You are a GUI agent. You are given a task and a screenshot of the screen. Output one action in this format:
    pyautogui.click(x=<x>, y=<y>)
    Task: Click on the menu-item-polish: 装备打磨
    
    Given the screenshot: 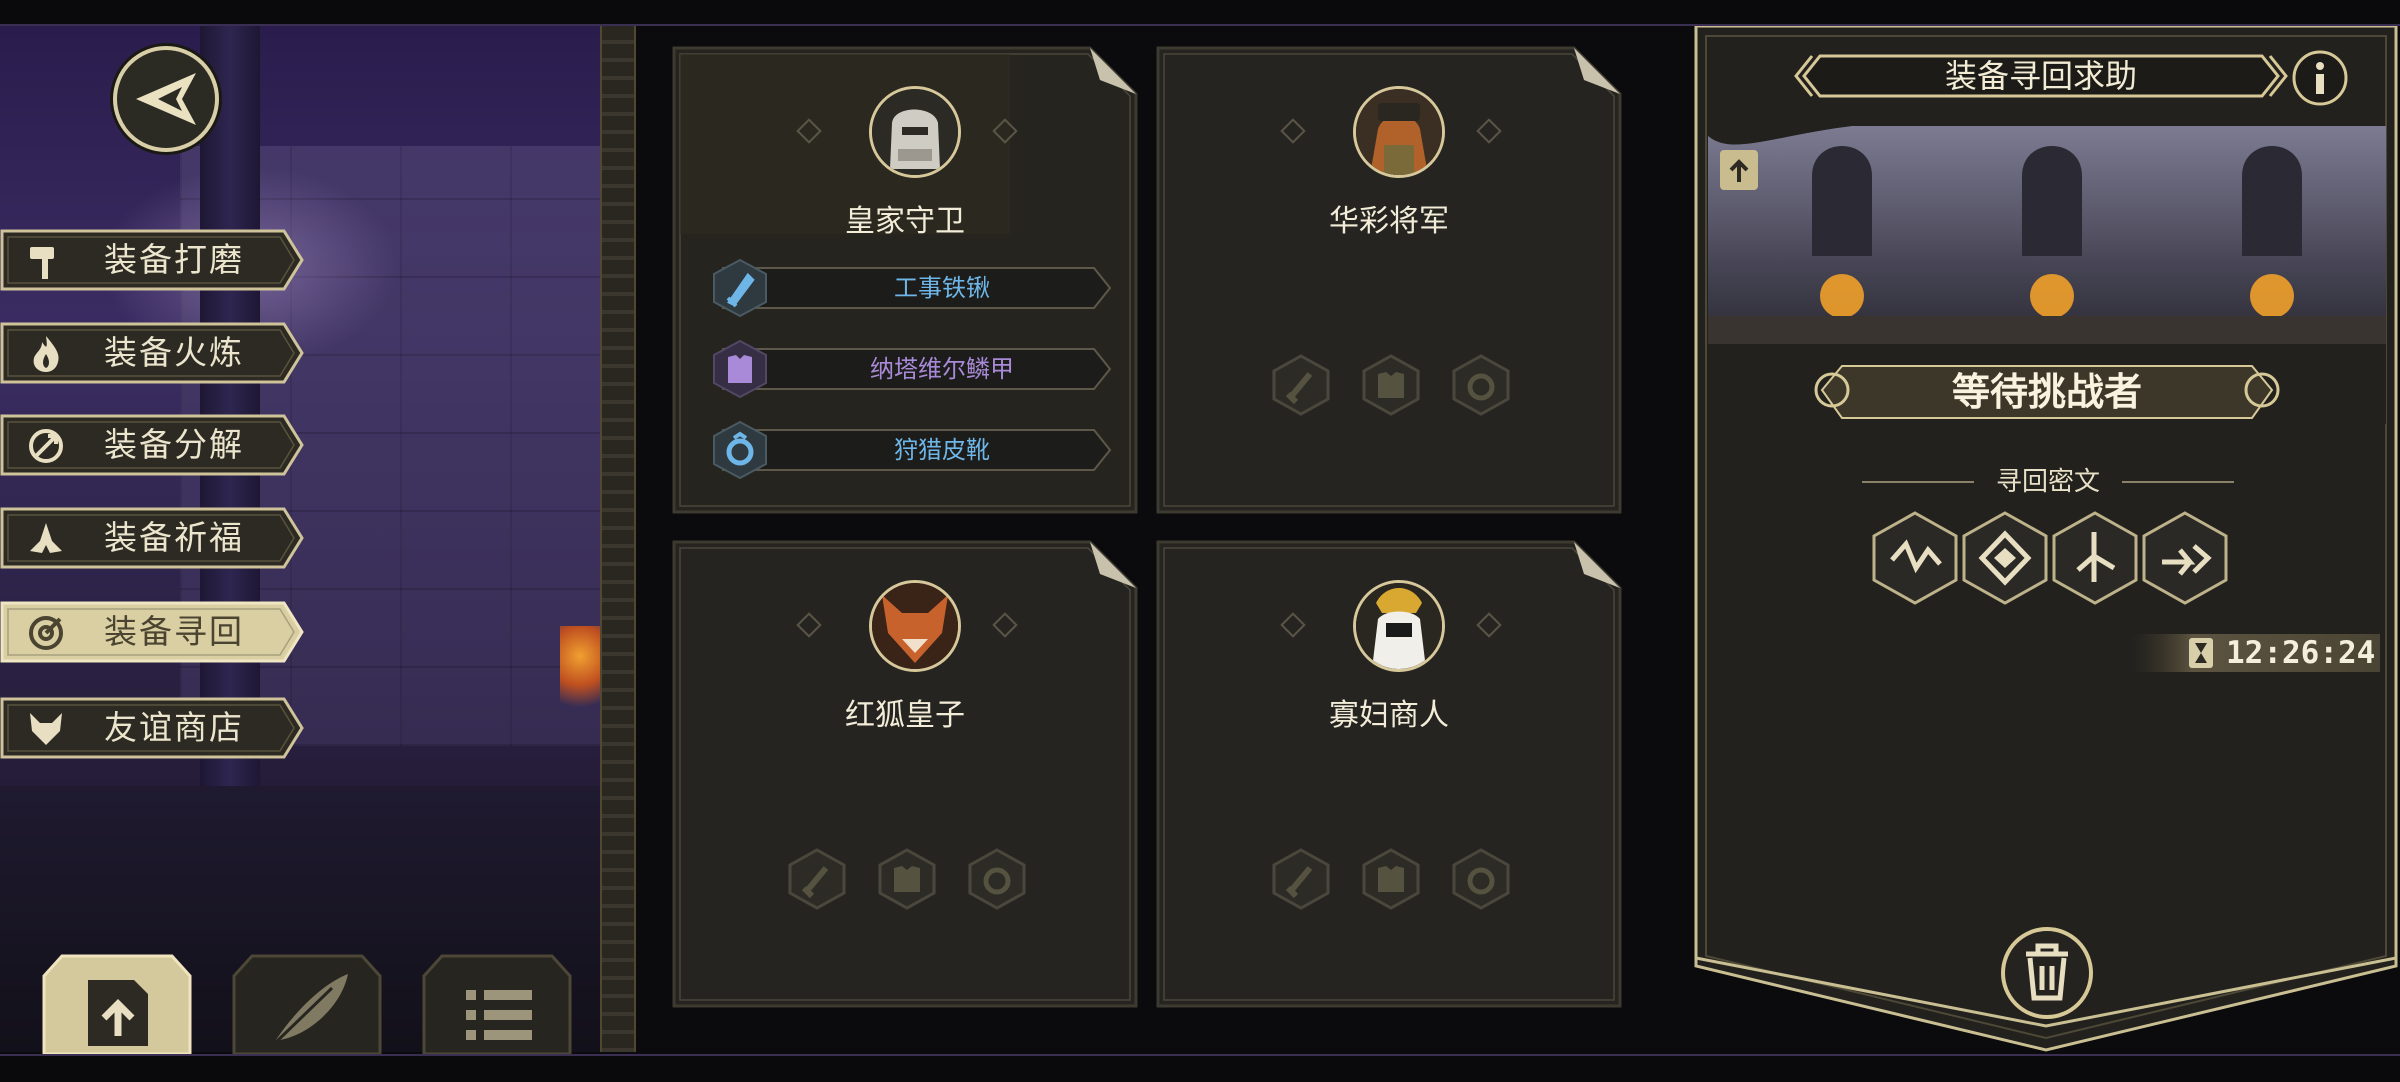 What is the action you would take?
    pyautogui.click(x=153, y=260)
    